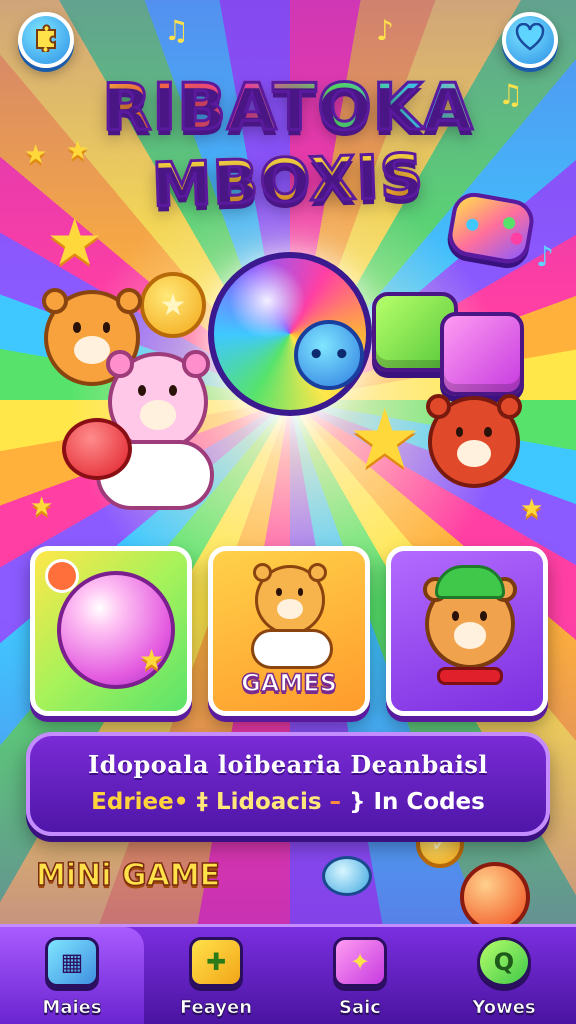  I want to click on info-headline: Idopoala loibearia Deanbaisl, so click(288, 764).